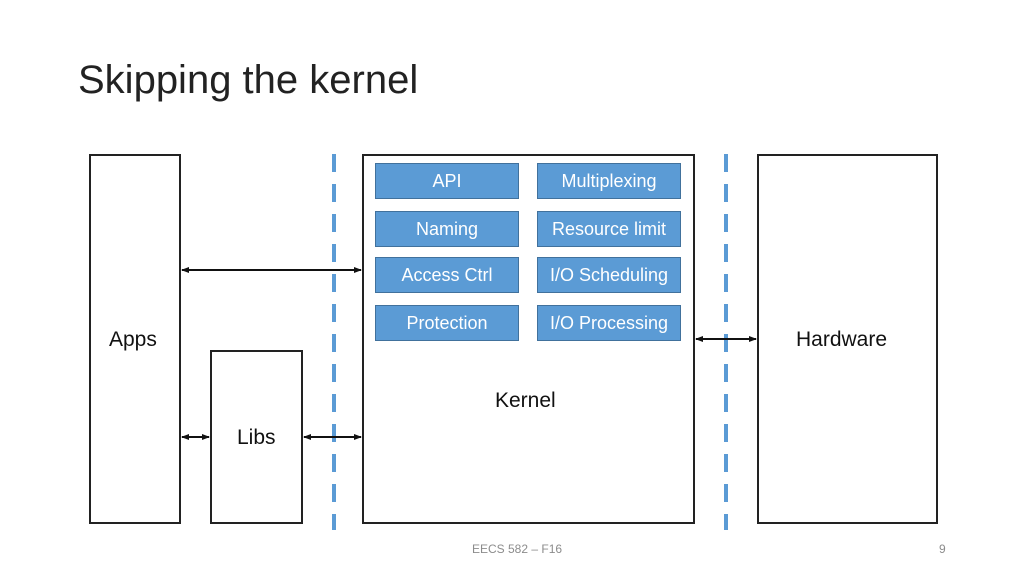 This screenshot has width=1024, height=576. What do you see at coordinates (942, 549) in the screenshot?
I see `page-number: 9` at bounding box center [942, 549].